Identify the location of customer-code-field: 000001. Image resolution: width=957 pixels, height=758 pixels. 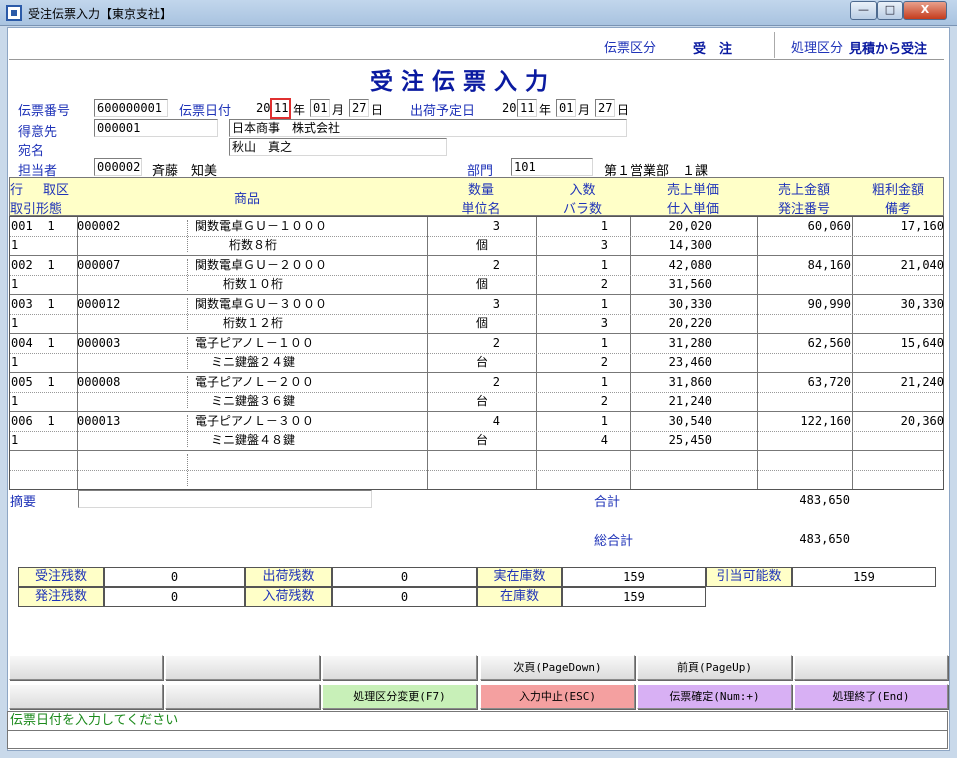
(156, 128).